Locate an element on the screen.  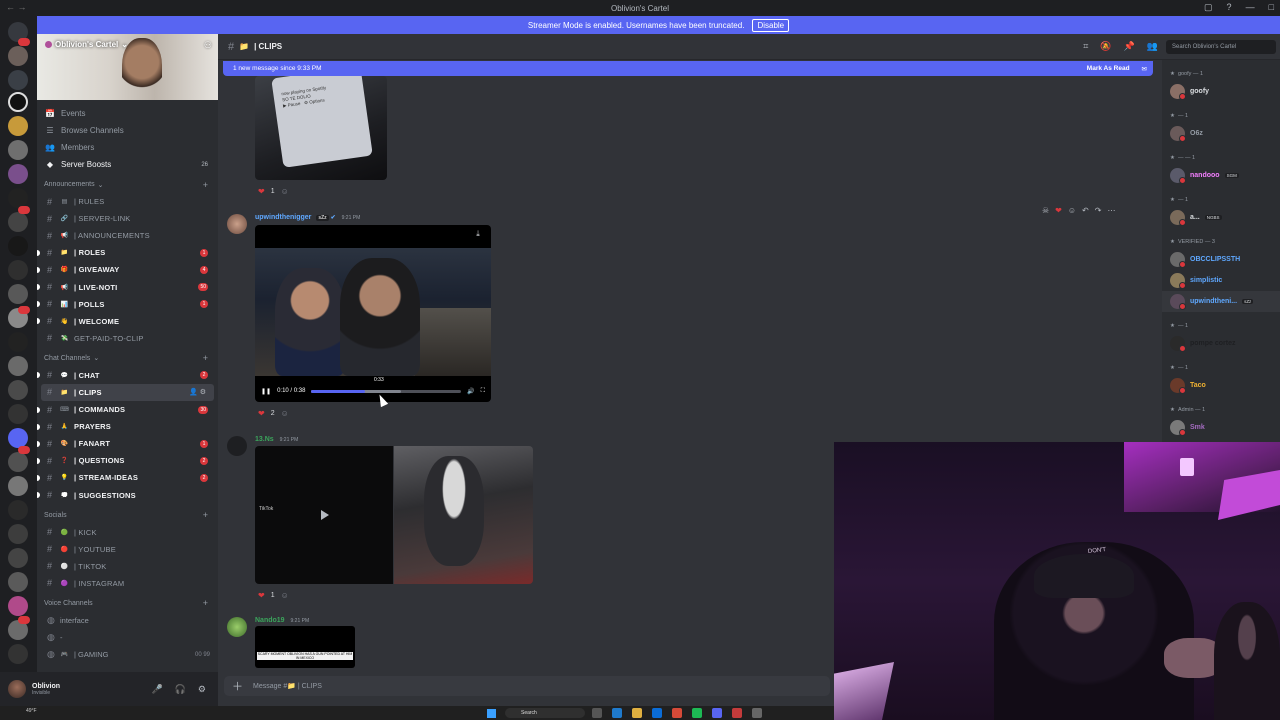
message-input: ＋ Message #📁 | CLIPS is located at coordinates (527, 686).